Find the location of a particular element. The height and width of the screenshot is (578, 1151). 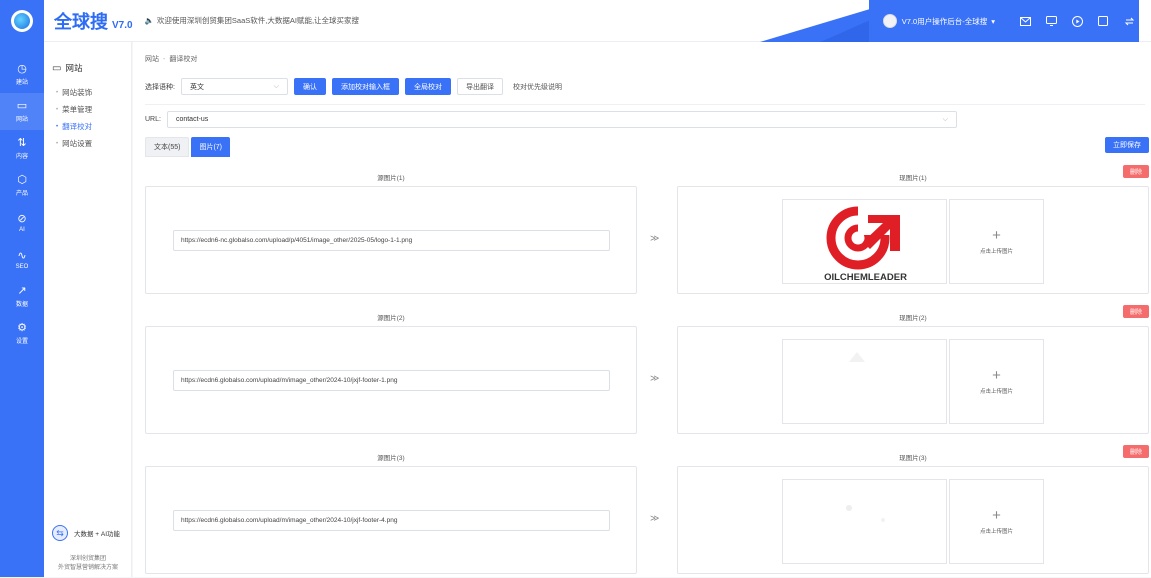

compass-icon: ⊘ is located at coordinates (22, 218).